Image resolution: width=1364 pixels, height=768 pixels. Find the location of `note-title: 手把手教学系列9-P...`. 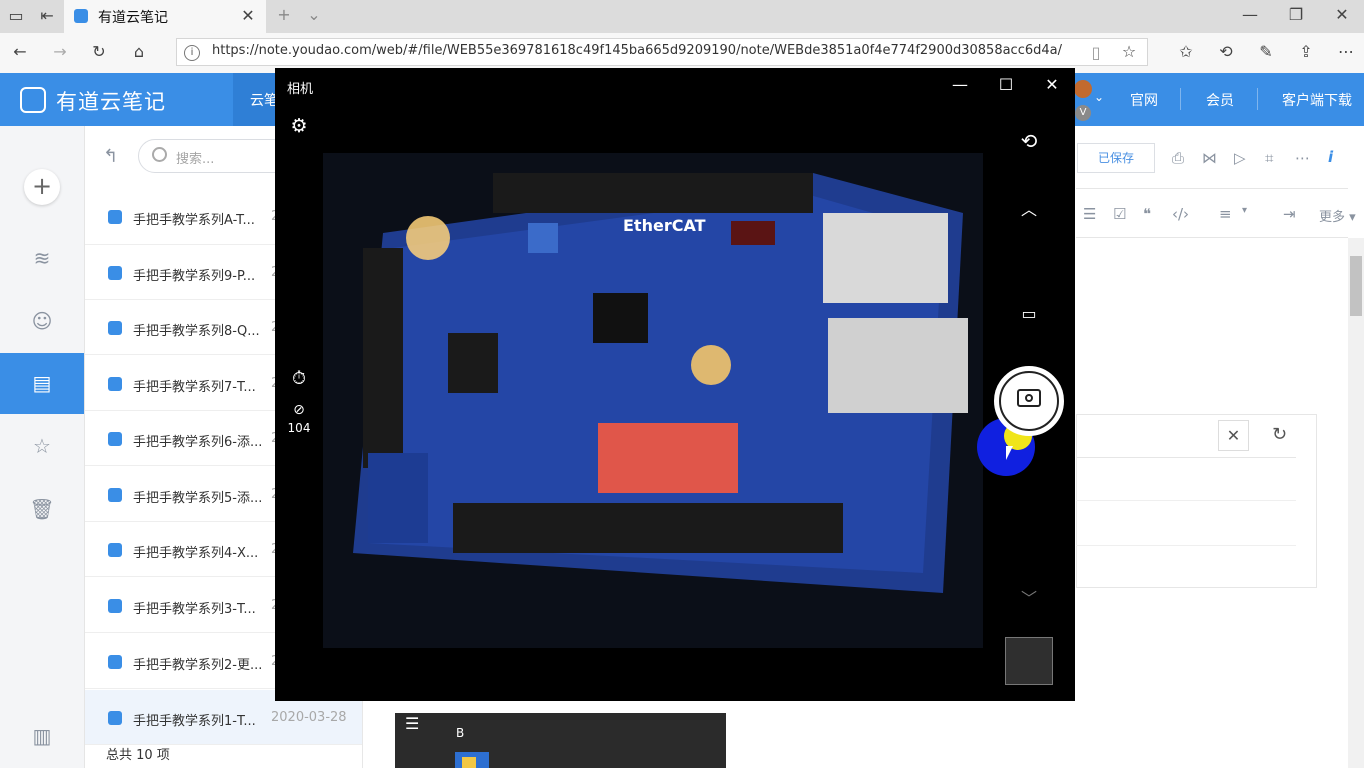

note-title: 手把手教学系列9-P... is located at coordinates (194, 276).